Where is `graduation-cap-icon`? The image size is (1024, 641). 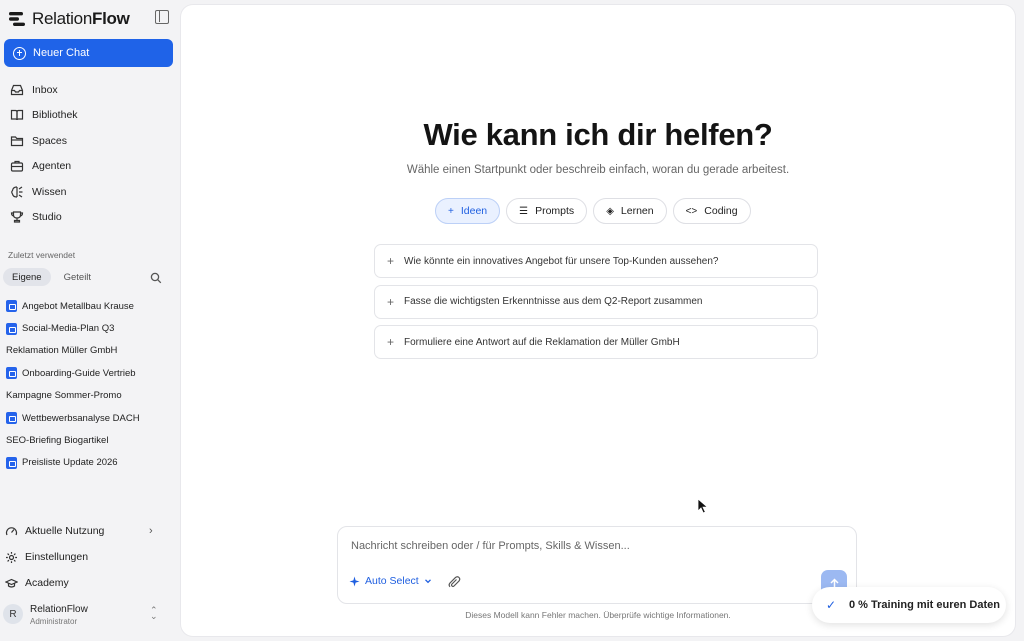
graduation-cap-icon is located at coordinates (11, 583).